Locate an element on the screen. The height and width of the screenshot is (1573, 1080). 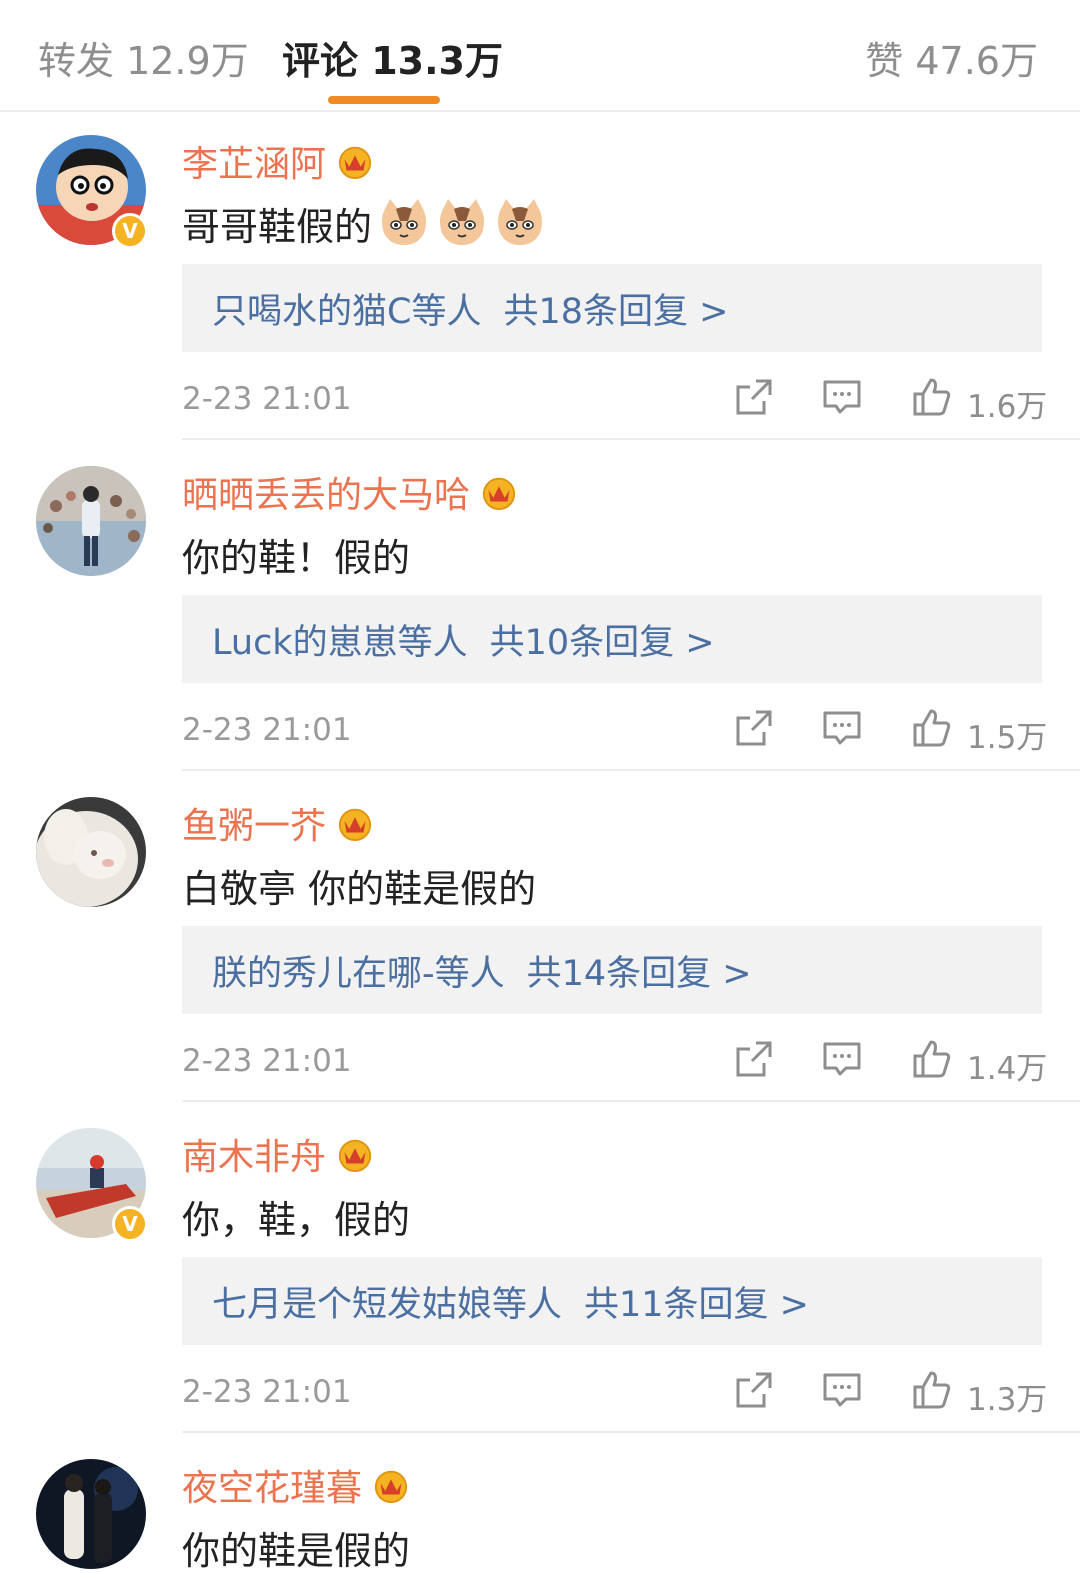
replies-preview: 朕的秀儿在哪-等人 共14条回复 > is located at coordinates (612, 970).